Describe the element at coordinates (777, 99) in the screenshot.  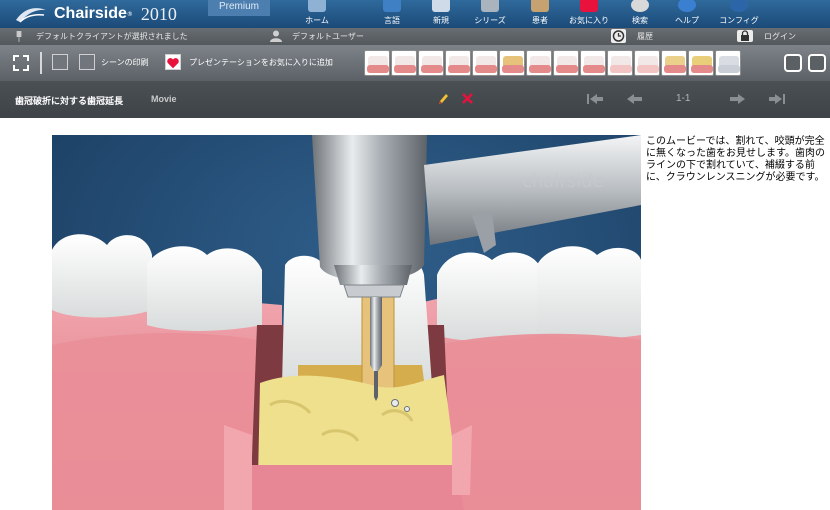
I see `last-page-icon` at that location.